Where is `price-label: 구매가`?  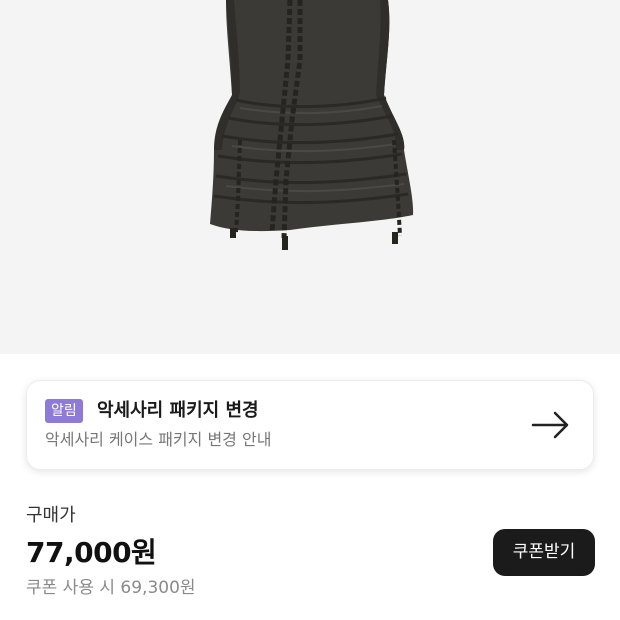 price-label: 구매가 is located at coordinates (51, 515).